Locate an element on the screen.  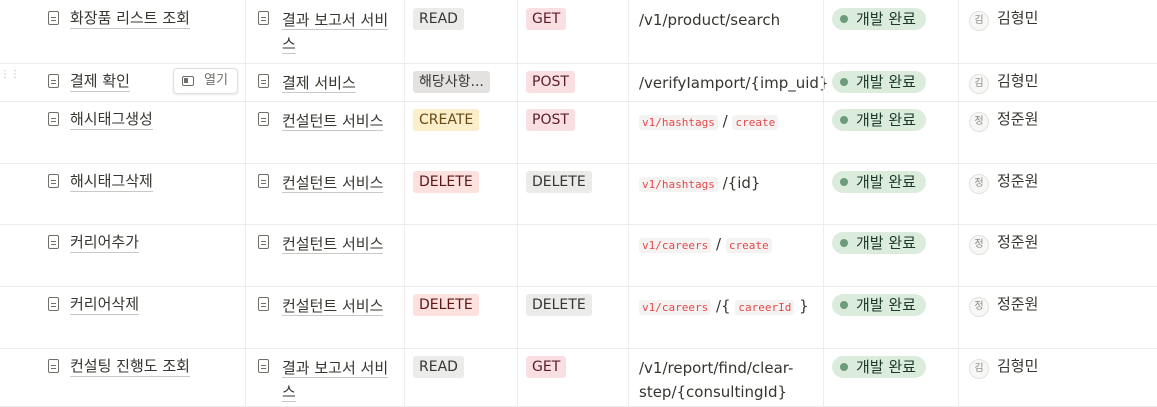
row-title: 컨설팅 진행도 조회 is located at coordinates (130, 366).